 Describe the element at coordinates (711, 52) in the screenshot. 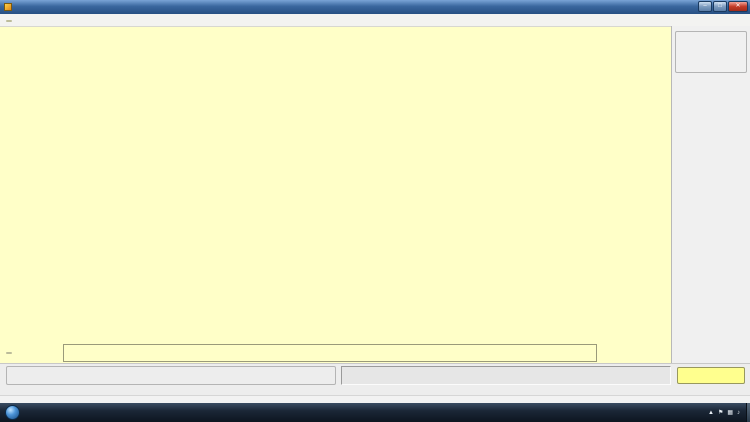

I see `chart-view-group` at that location.